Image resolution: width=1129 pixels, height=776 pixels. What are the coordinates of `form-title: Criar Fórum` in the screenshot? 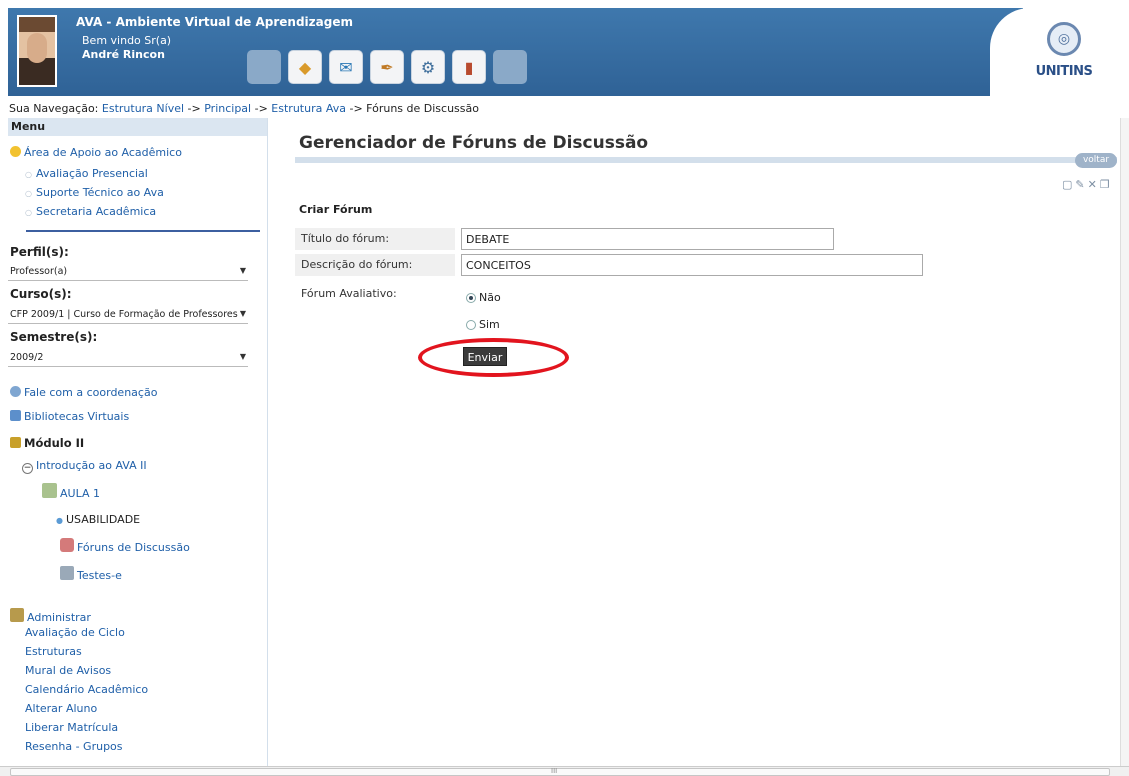 It's located at (336, 209).